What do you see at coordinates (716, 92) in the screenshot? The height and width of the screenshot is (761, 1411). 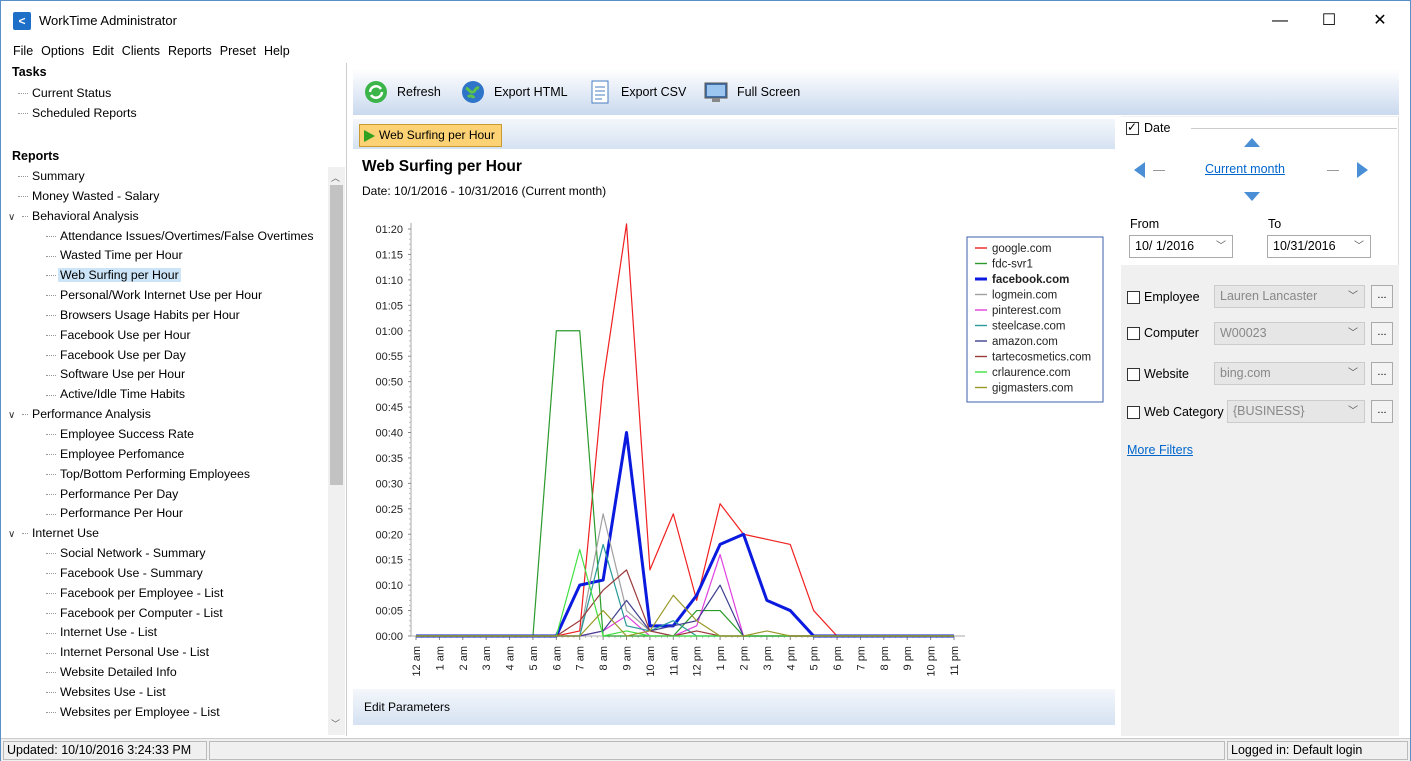 I see `monitor-icon` at bounding box center [716, 92].